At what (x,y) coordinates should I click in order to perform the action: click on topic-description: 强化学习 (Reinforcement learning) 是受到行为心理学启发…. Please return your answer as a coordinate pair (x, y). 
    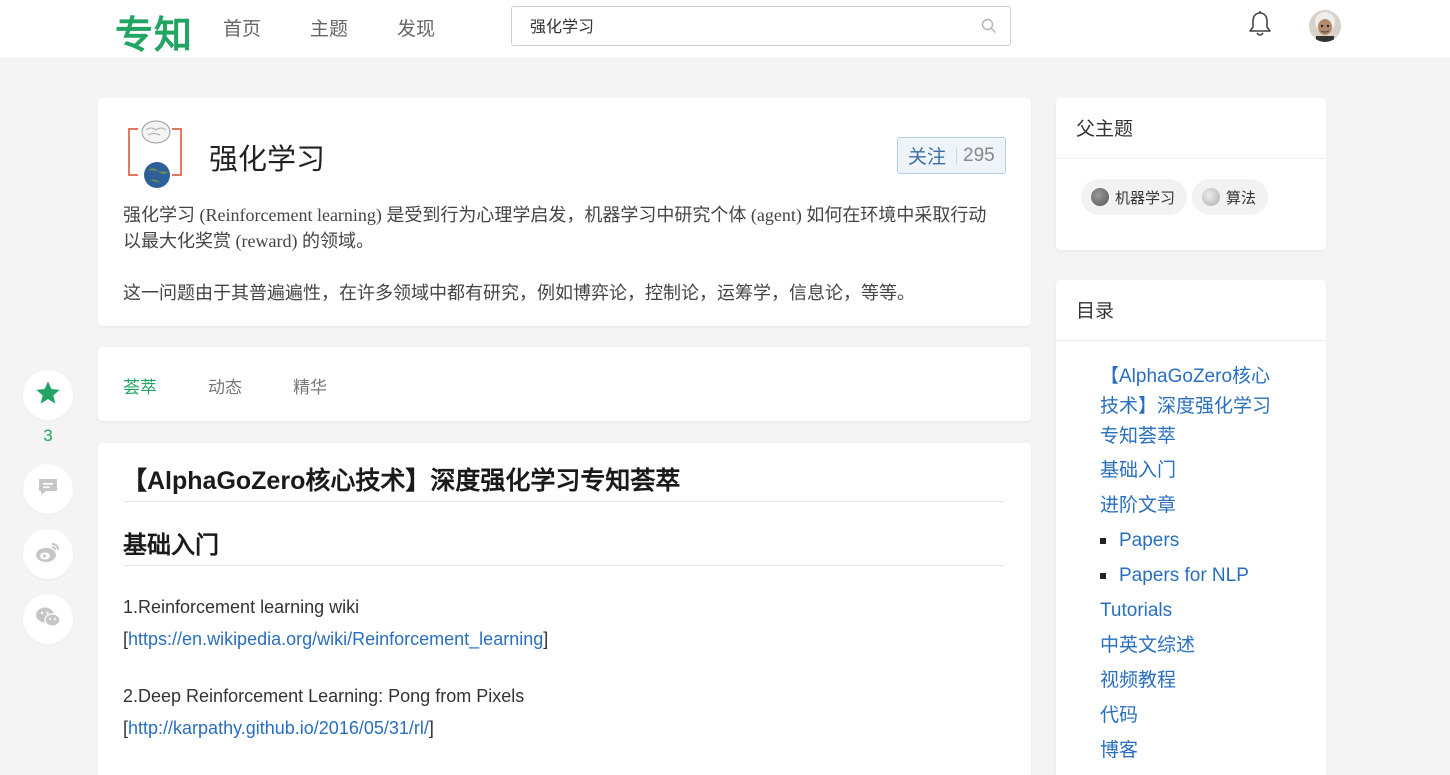
    Looking at the image, I should click on (563, 267).